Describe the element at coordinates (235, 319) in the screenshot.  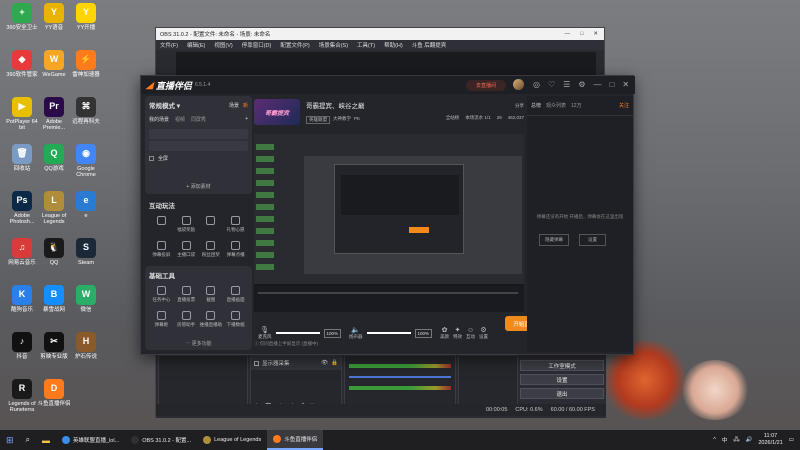
I see `tool-item: 下播数据` at that location.